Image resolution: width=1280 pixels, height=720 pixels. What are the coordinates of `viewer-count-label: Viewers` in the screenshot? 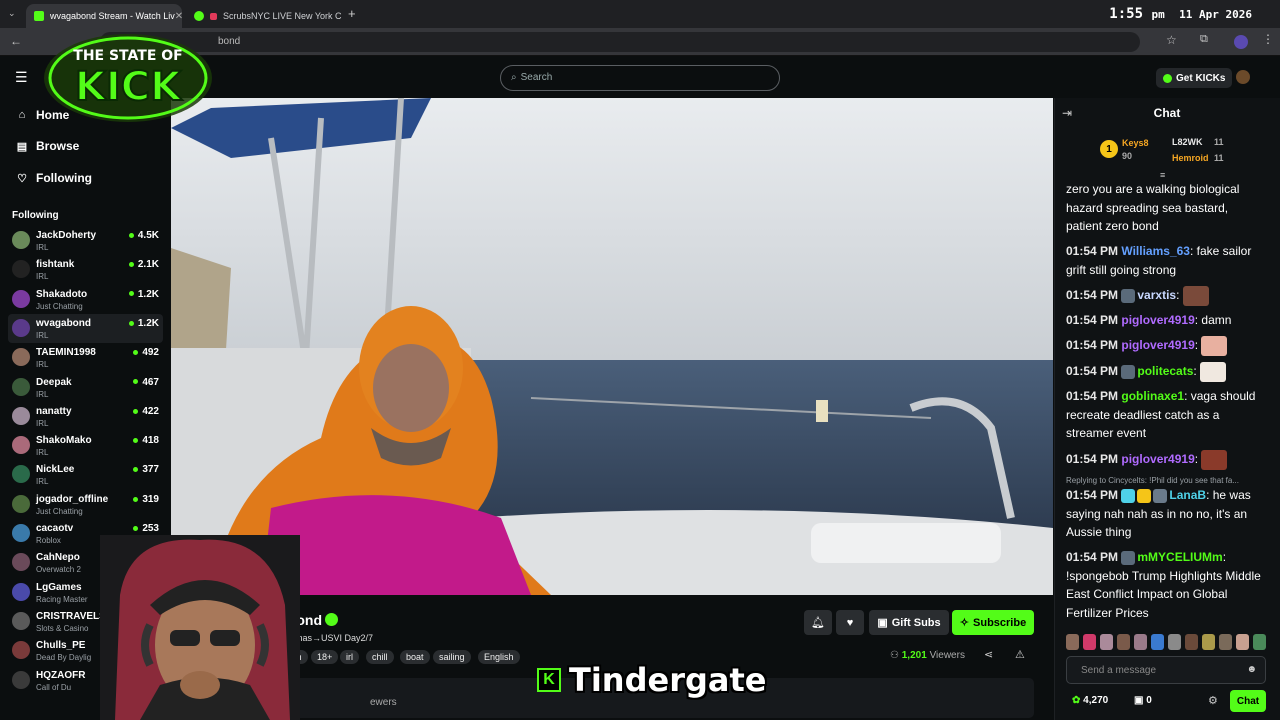 It's located at (947, 655).